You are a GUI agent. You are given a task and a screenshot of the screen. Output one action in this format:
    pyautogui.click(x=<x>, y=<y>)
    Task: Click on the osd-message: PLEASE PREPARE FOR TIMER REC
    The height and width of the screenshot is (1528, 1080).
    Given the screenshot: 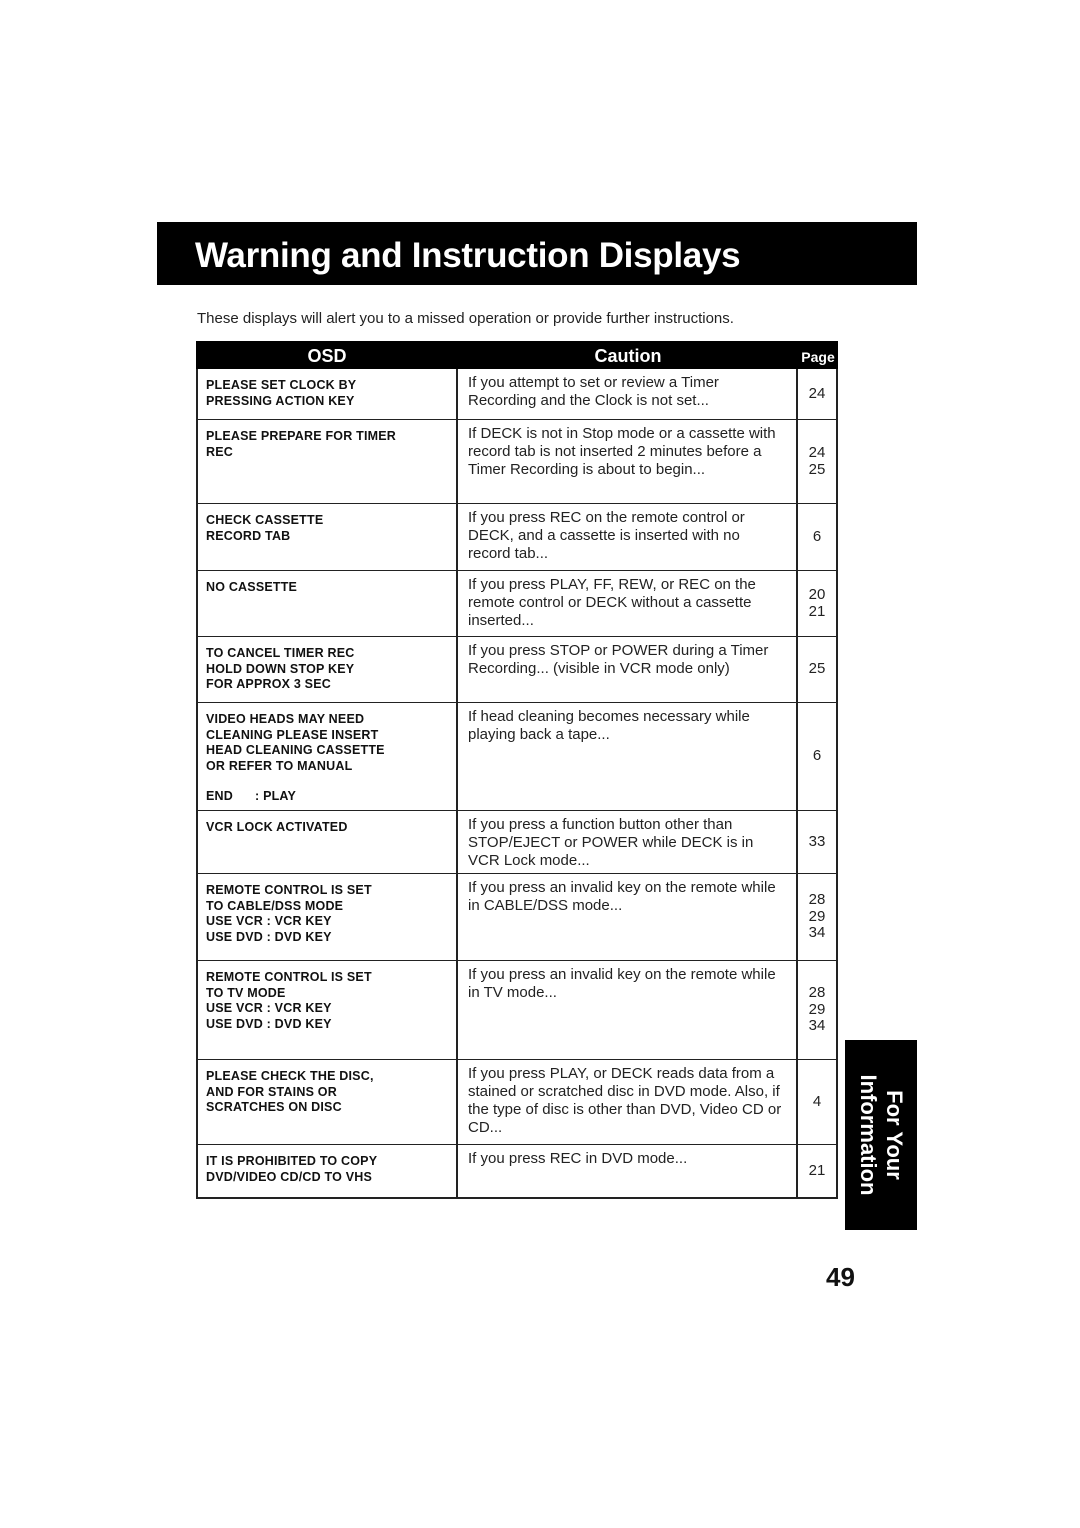 What is the action you would take?
    pyautogui.click(x=328, y=461)
    